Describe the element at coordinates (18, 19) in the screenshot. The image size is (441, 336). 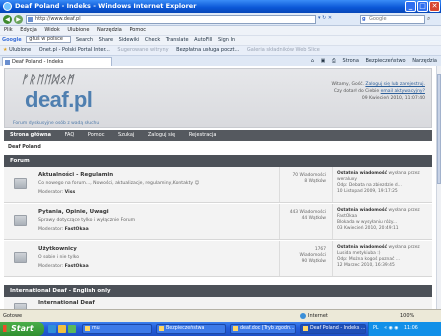
I see `forward-arrow-icon: ▶` at that location.